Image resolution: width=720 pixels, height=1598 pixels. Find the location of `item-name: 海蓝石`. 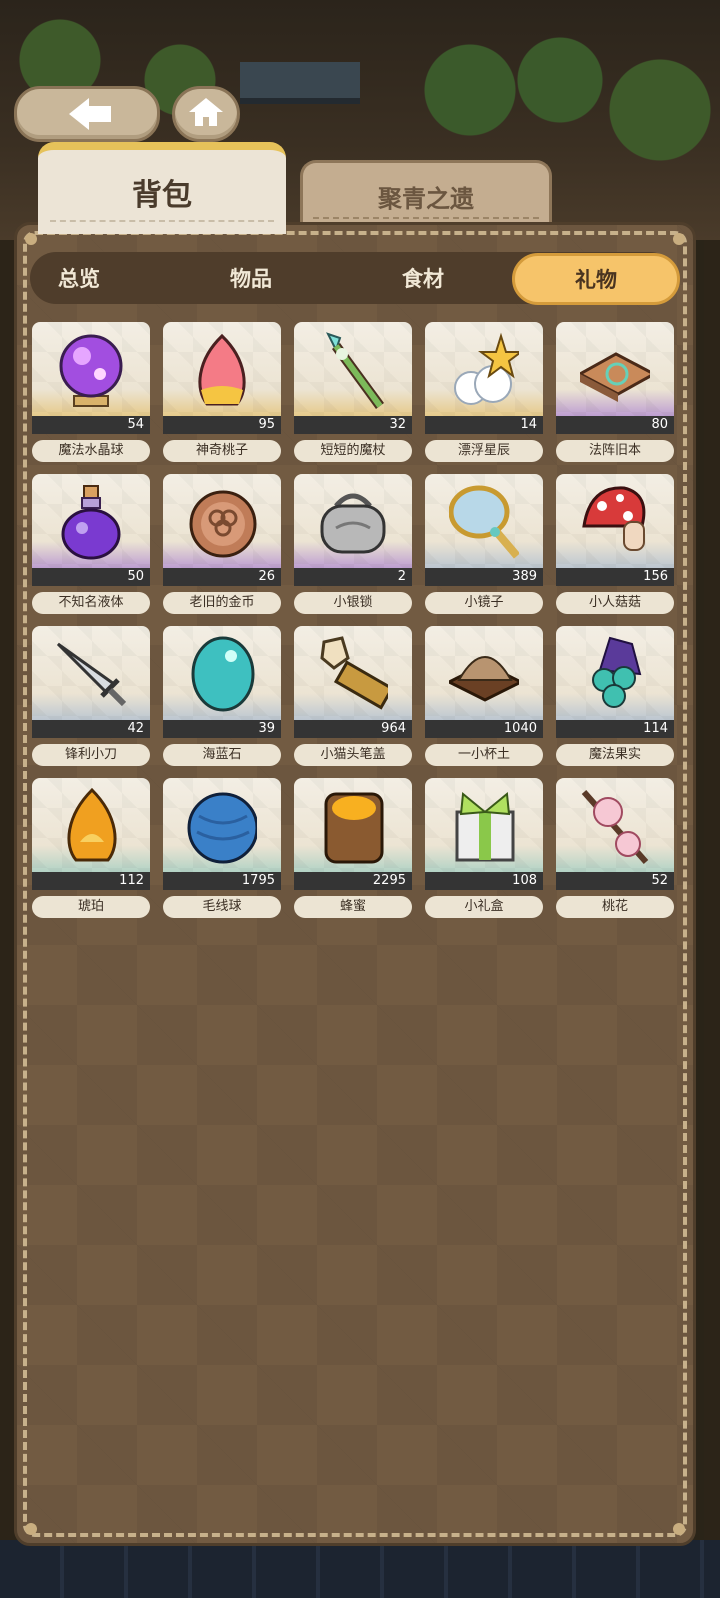

item-name: 海蓝石 is located at coordinates (222, 755).